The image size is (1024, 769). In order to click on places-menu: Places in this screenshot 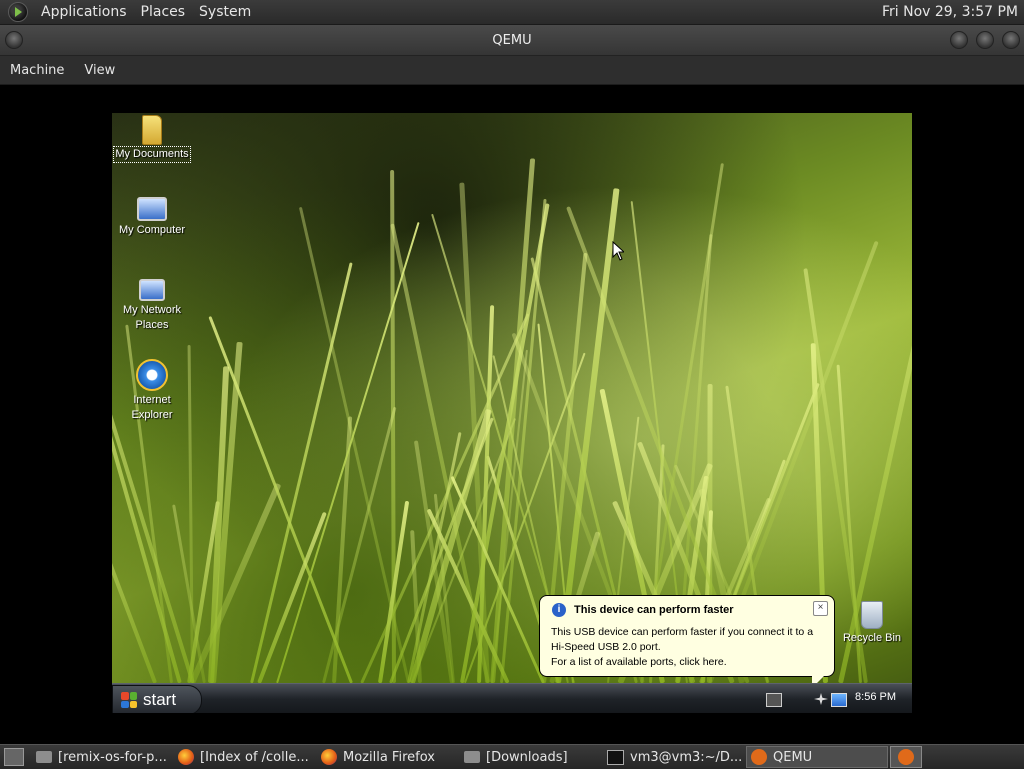, I will do `click(163, 12)`.